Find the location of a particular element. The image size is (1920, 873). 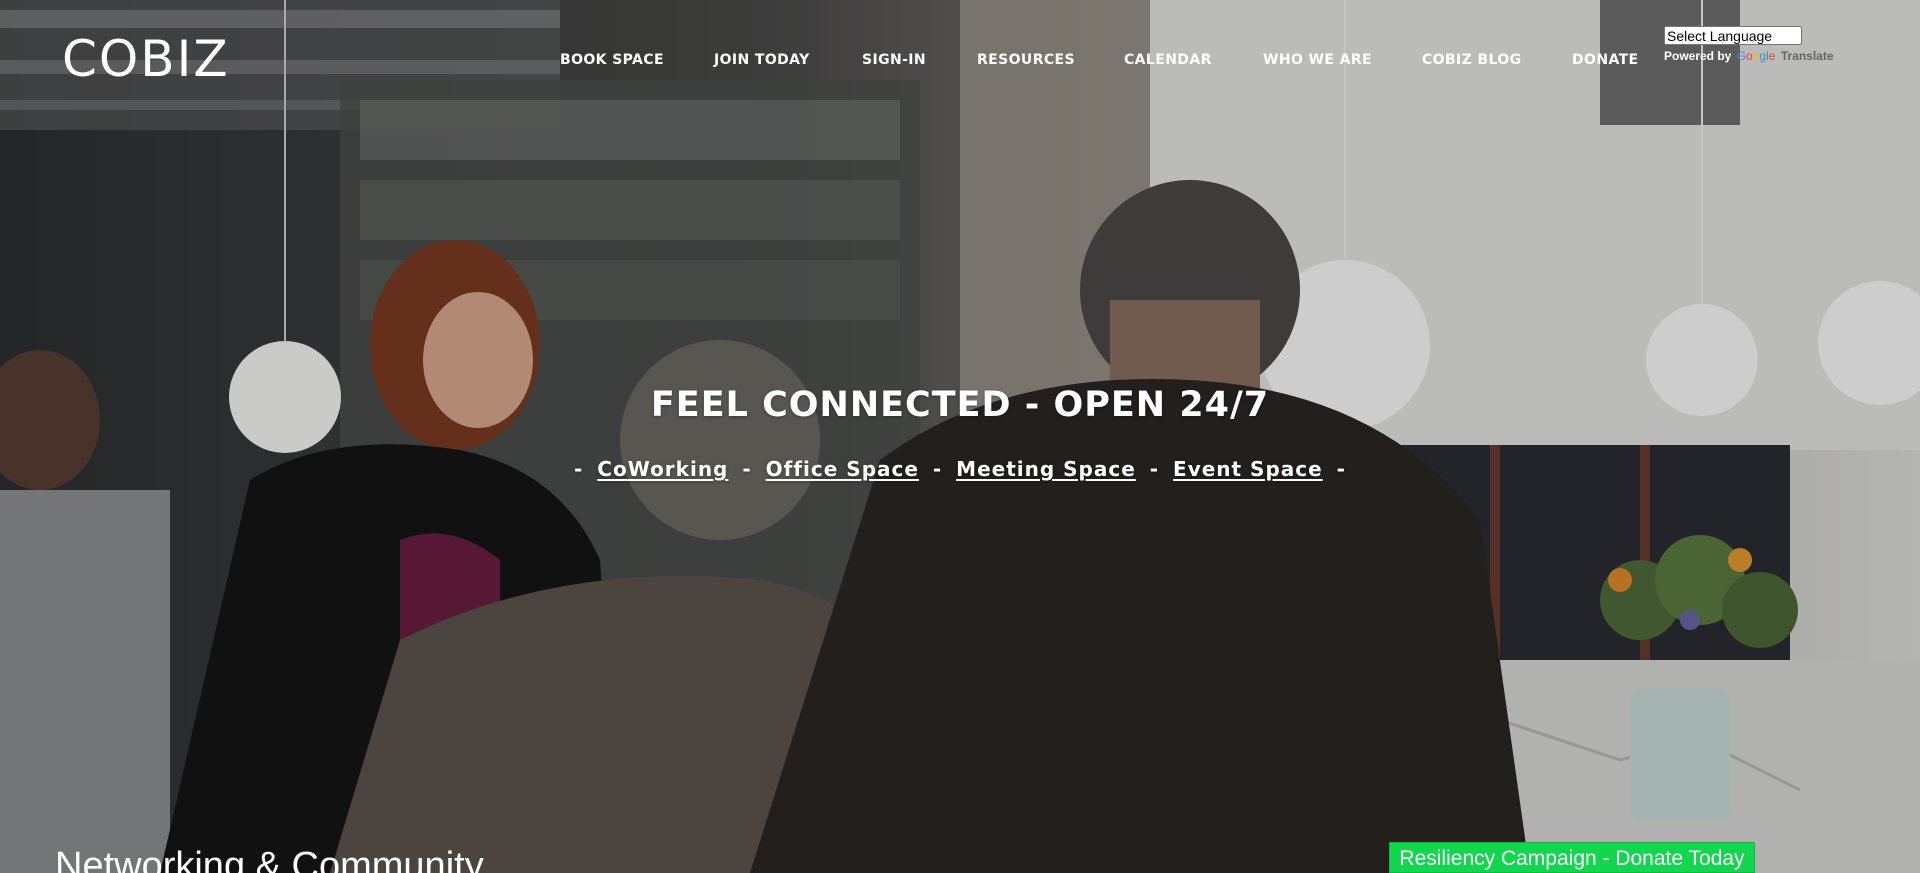

nav-resources: RESOURCES is located at coordinates (1026, 60).